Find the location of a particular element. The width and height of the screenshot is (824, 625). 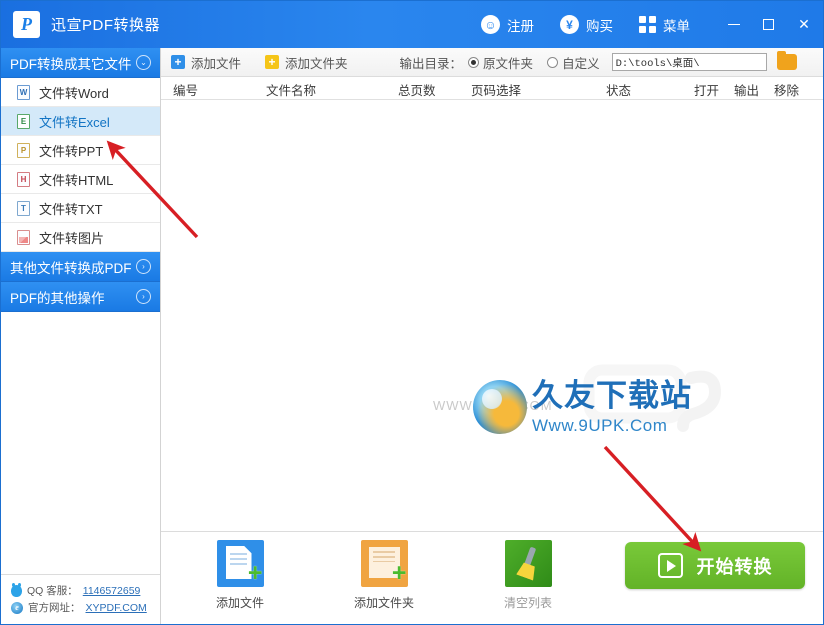

excel-file-icon: E is located at coordinates (23, 121).